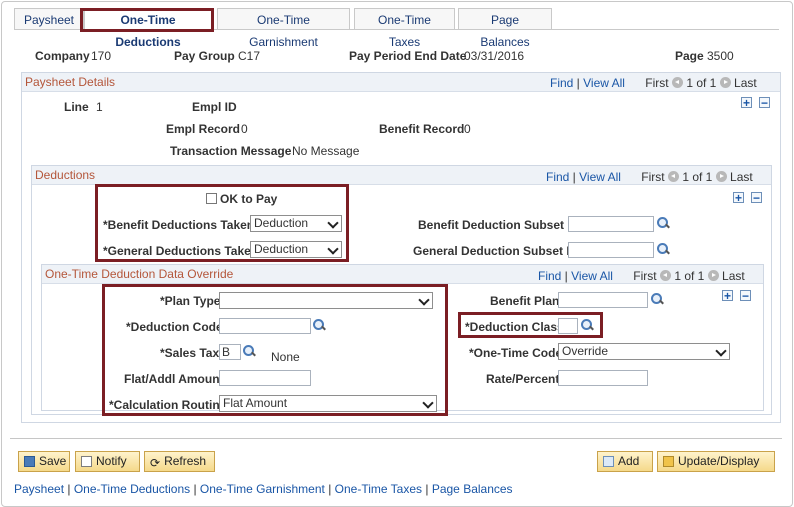  Describe the element at coordinates (244, 129) in the screenshot. I see `empl-record-value: 0` at that location.